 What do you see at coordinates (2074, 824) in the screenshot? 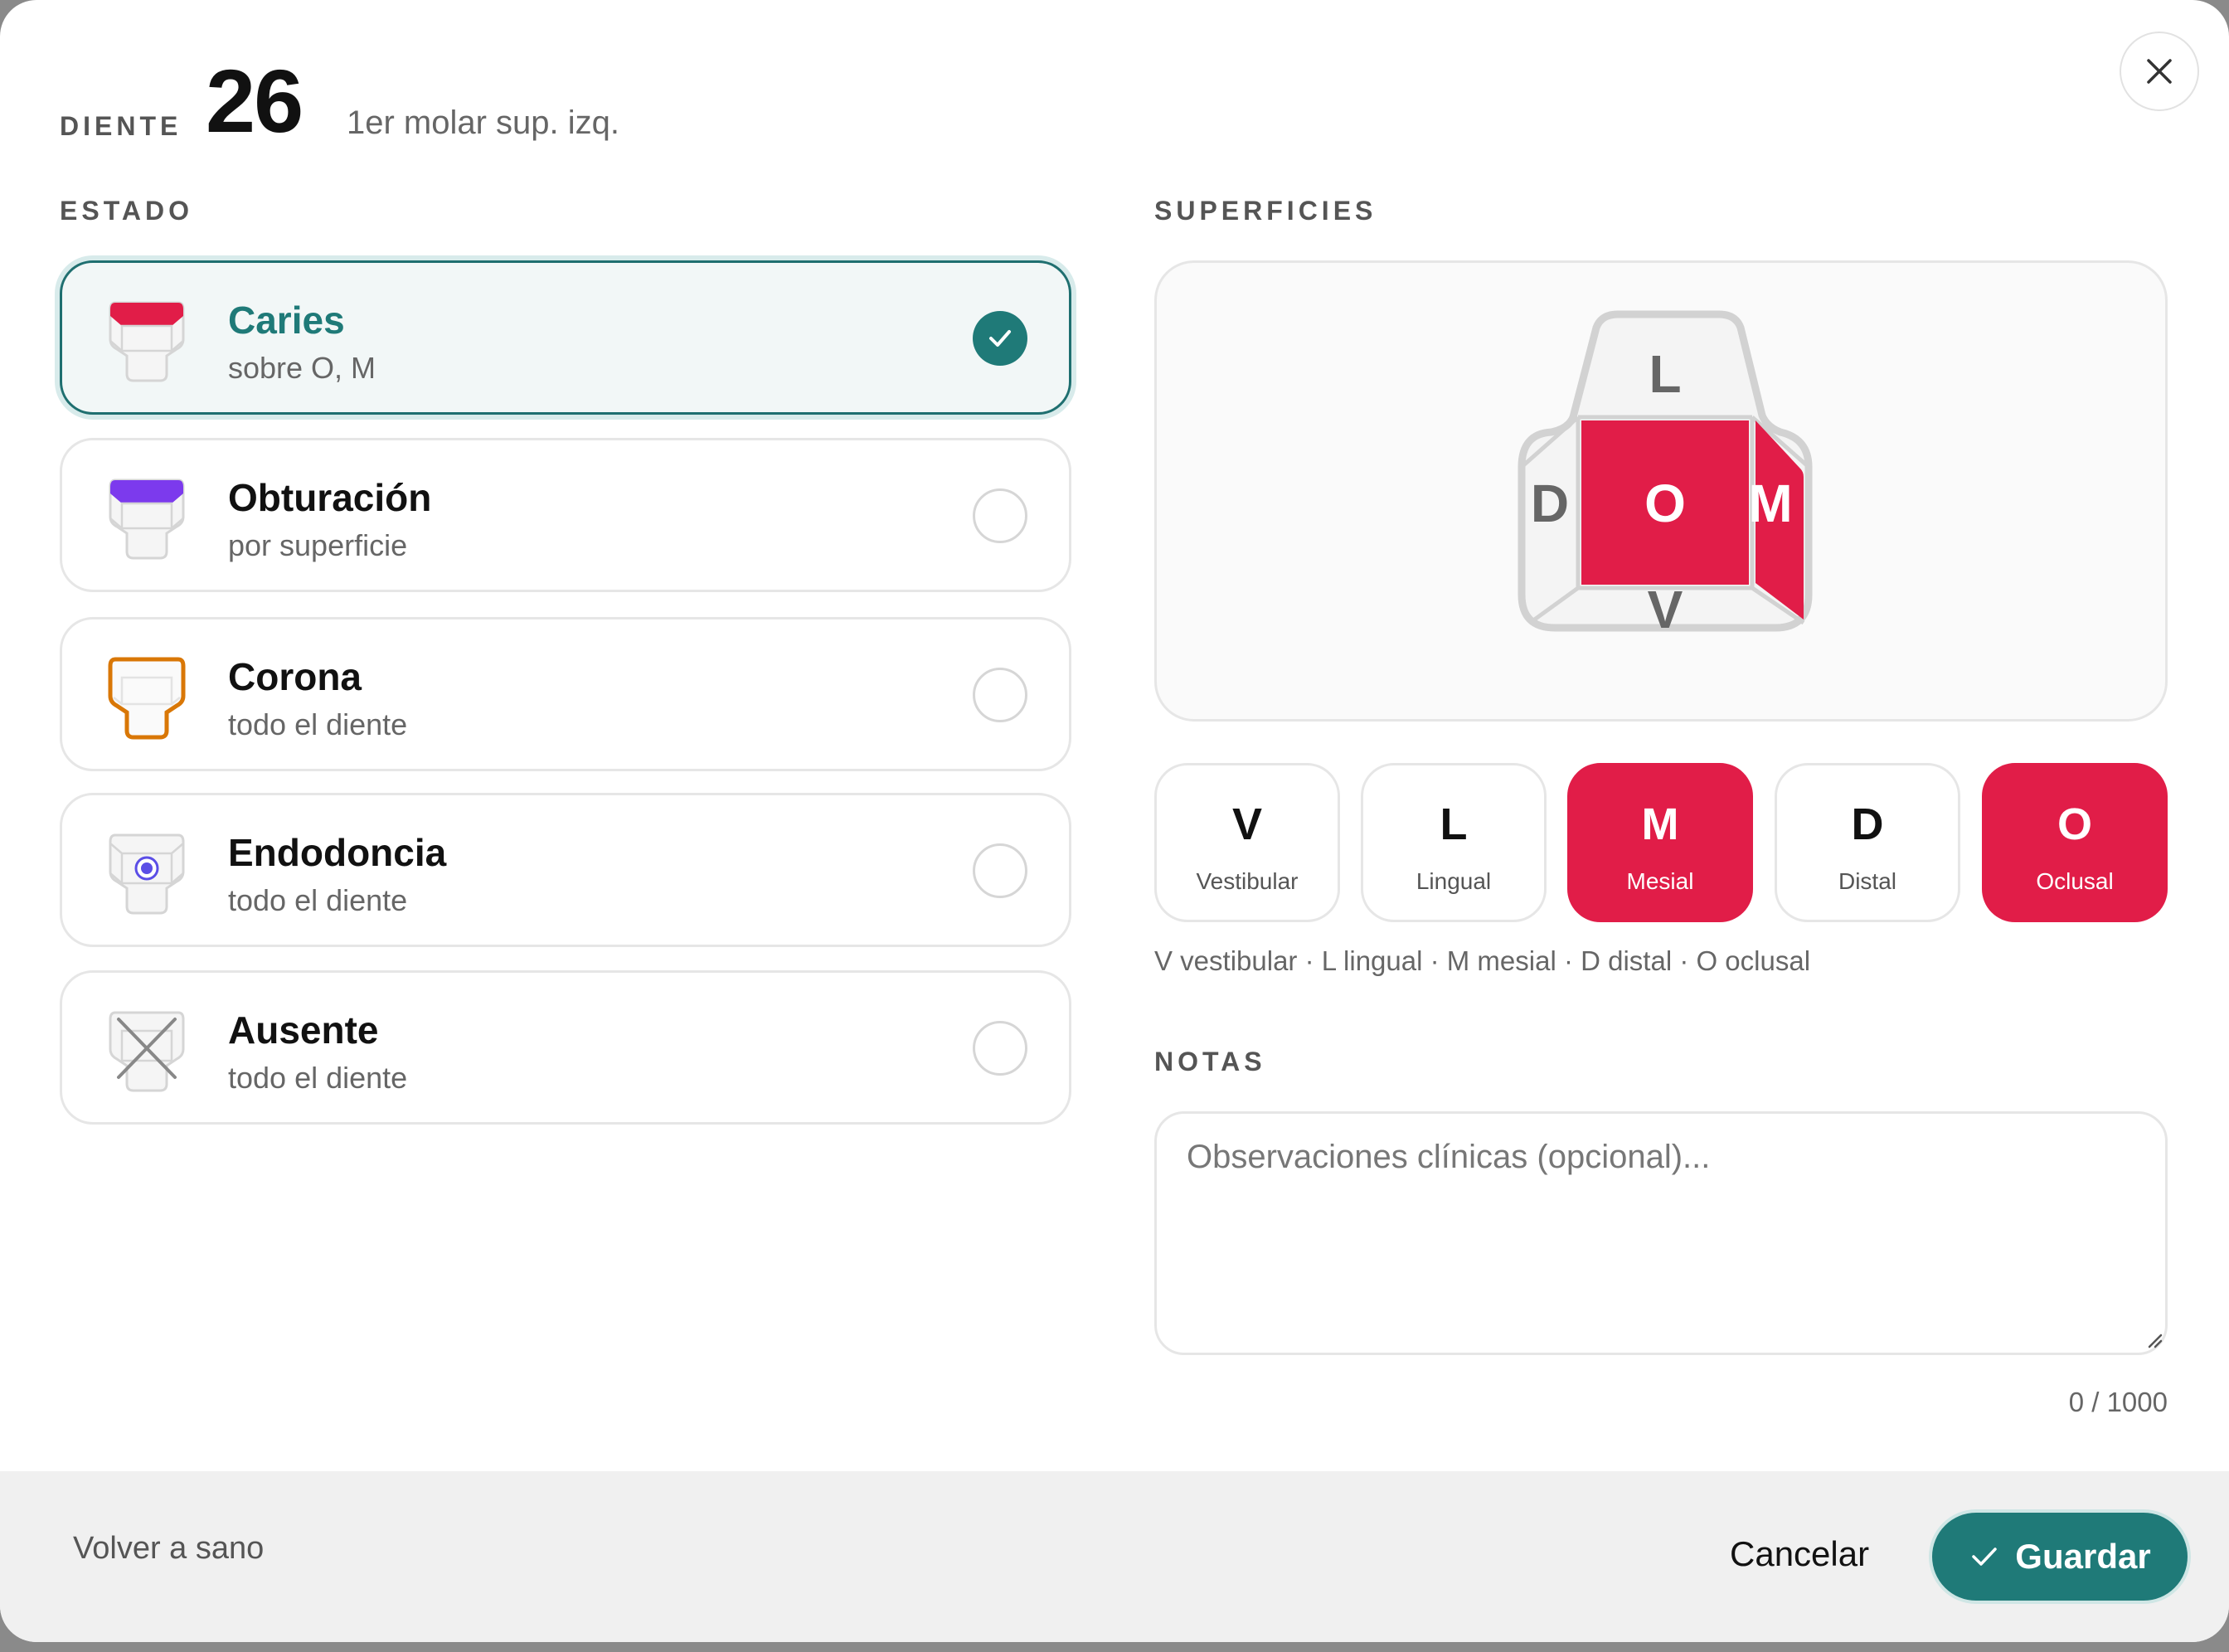
I see `surface-button-letter: O` at bounding box center [2074, 824].